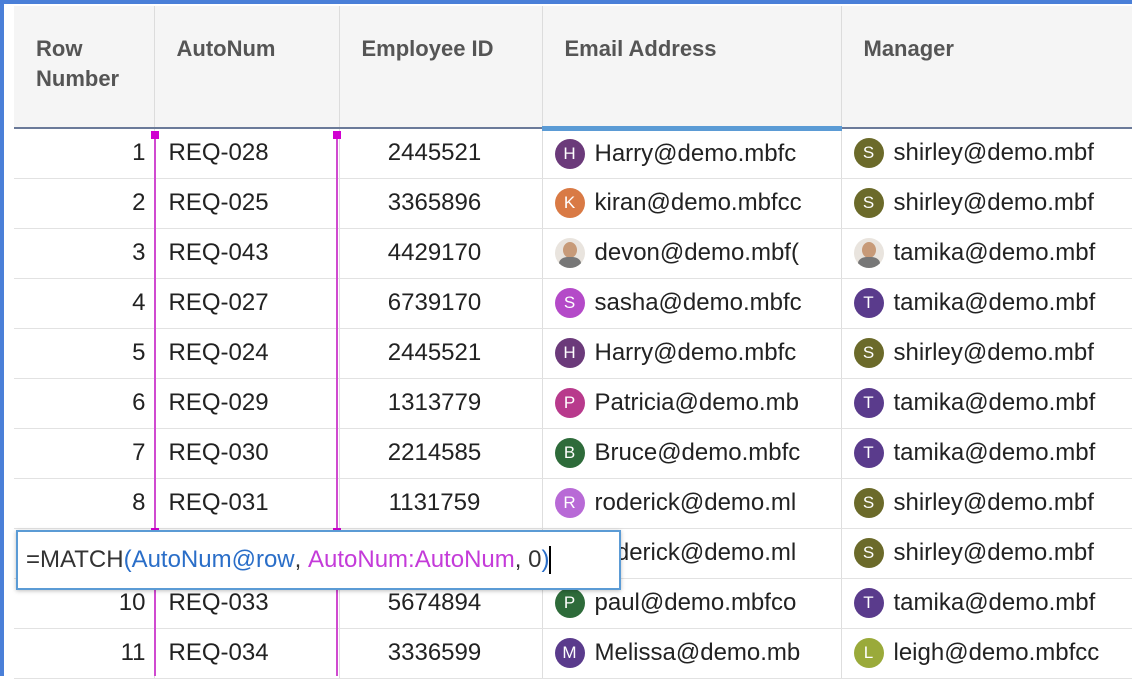  What do you see at coordinates (84, 653) in the screenshot?
I see `row-number-cell: 11` at bounding box center [84, 653].